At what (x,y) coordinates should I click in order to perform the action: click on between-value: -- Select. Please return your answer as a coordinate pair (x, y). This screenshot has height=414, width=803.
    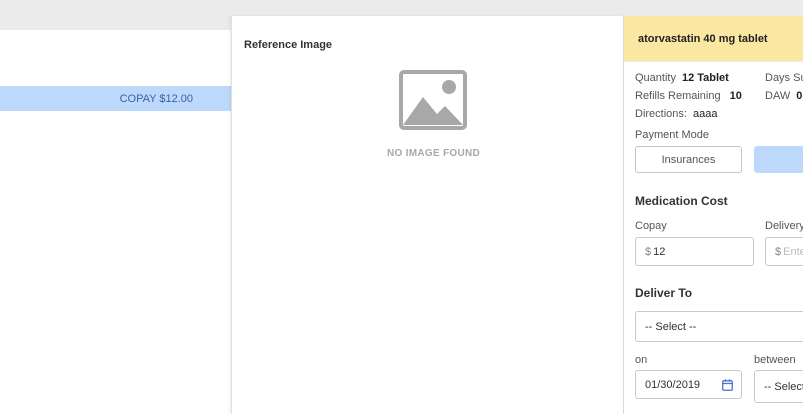
    Looking at the image, I should click on (783, 386).